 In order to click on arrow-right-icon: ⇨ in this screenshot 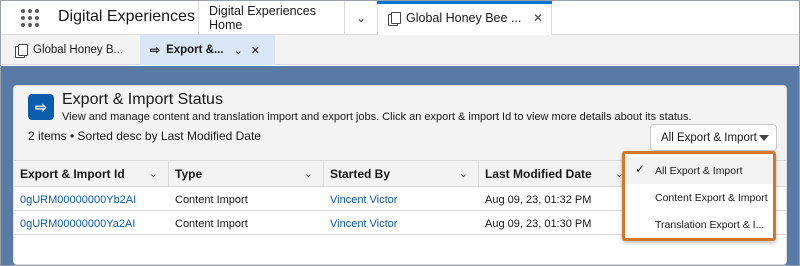, I will do `click(155, 50)`.